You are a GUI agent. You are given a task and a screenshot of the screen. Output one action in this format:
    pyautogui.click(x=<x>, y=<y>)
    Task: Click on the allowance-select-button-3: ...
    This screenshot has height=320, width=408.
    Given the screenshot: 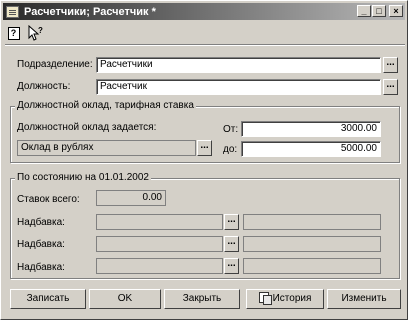 What is the action you would take?
    pyautogui.click(x=231, y=266)
    